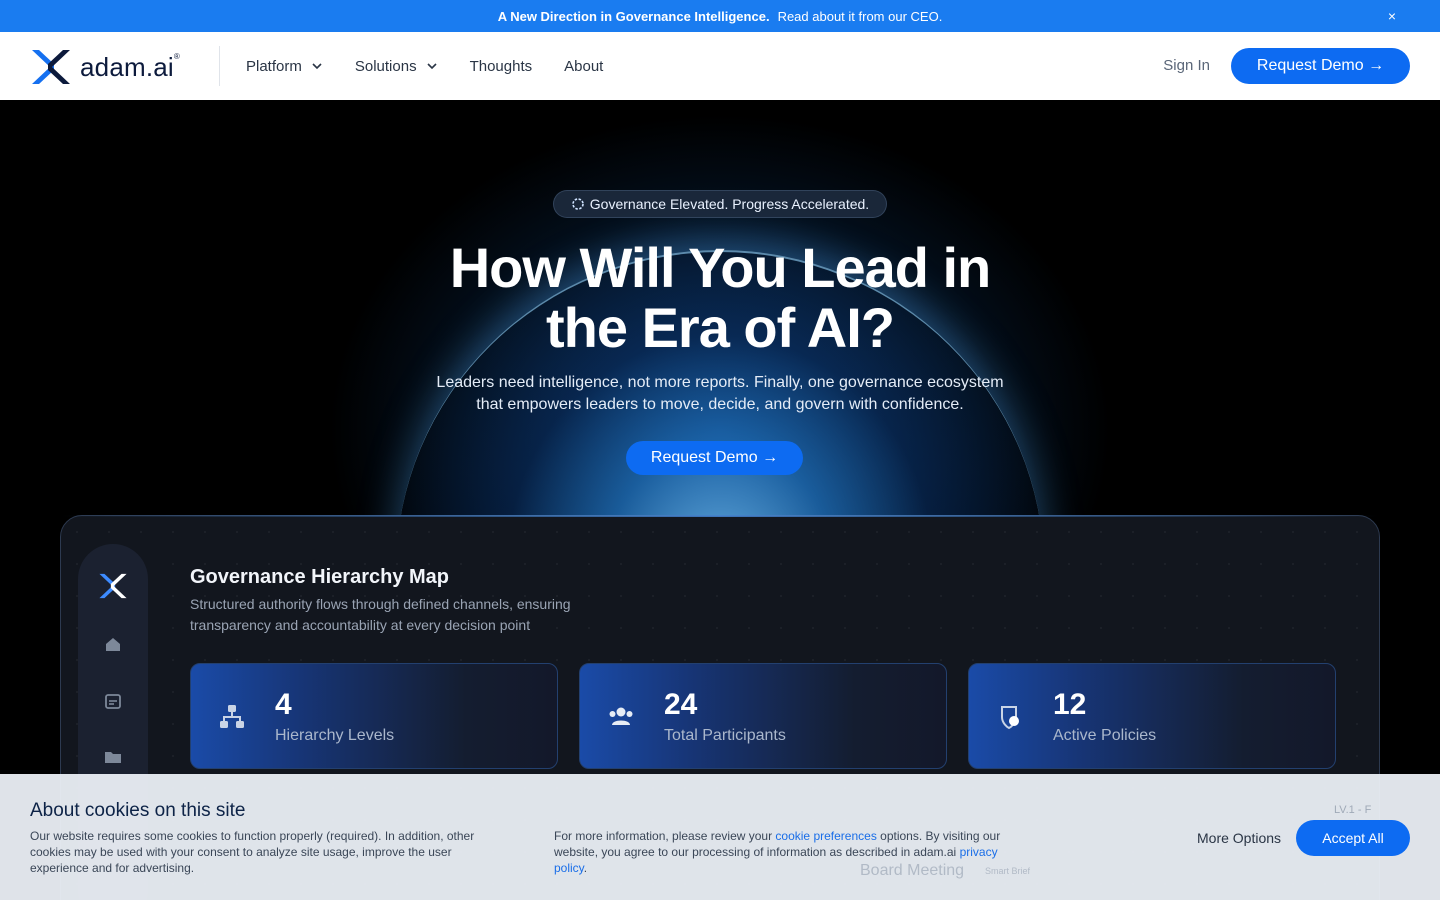 The height and width of the screenshot is (900, 1440). What do you see at coordinates (1239, 838) in the screenshot?
I see `more-options-button: More Options` at bounding box center [1239, 838].